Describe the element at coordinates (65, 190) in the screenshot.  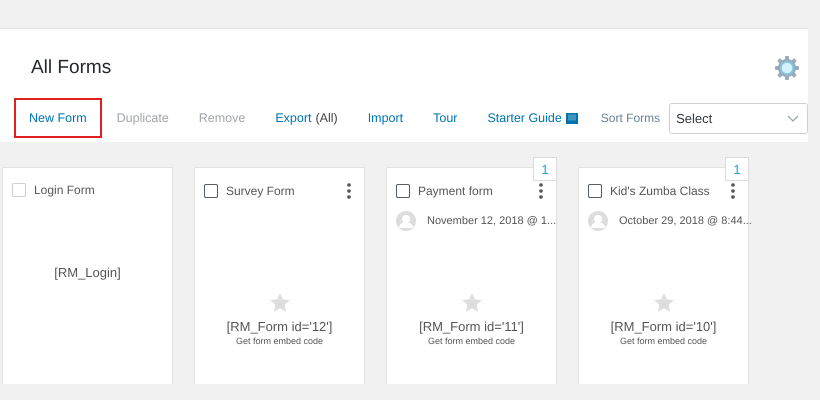
I see `form-name: Login Form` at that location.